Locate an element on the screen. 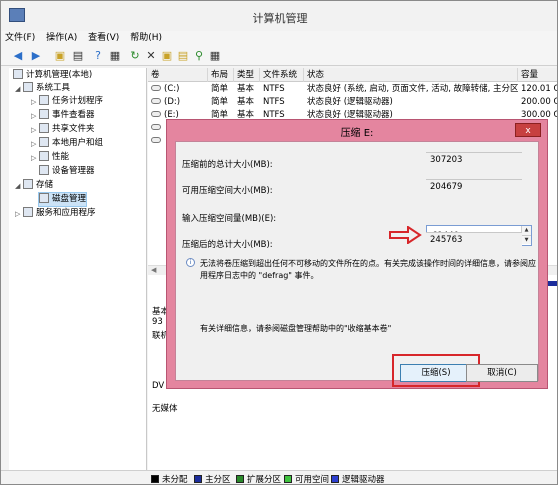 The width and height of the screenshot is (558, 485). show-hide-tree-icon: ▤ is located at coordinates (78, 56).